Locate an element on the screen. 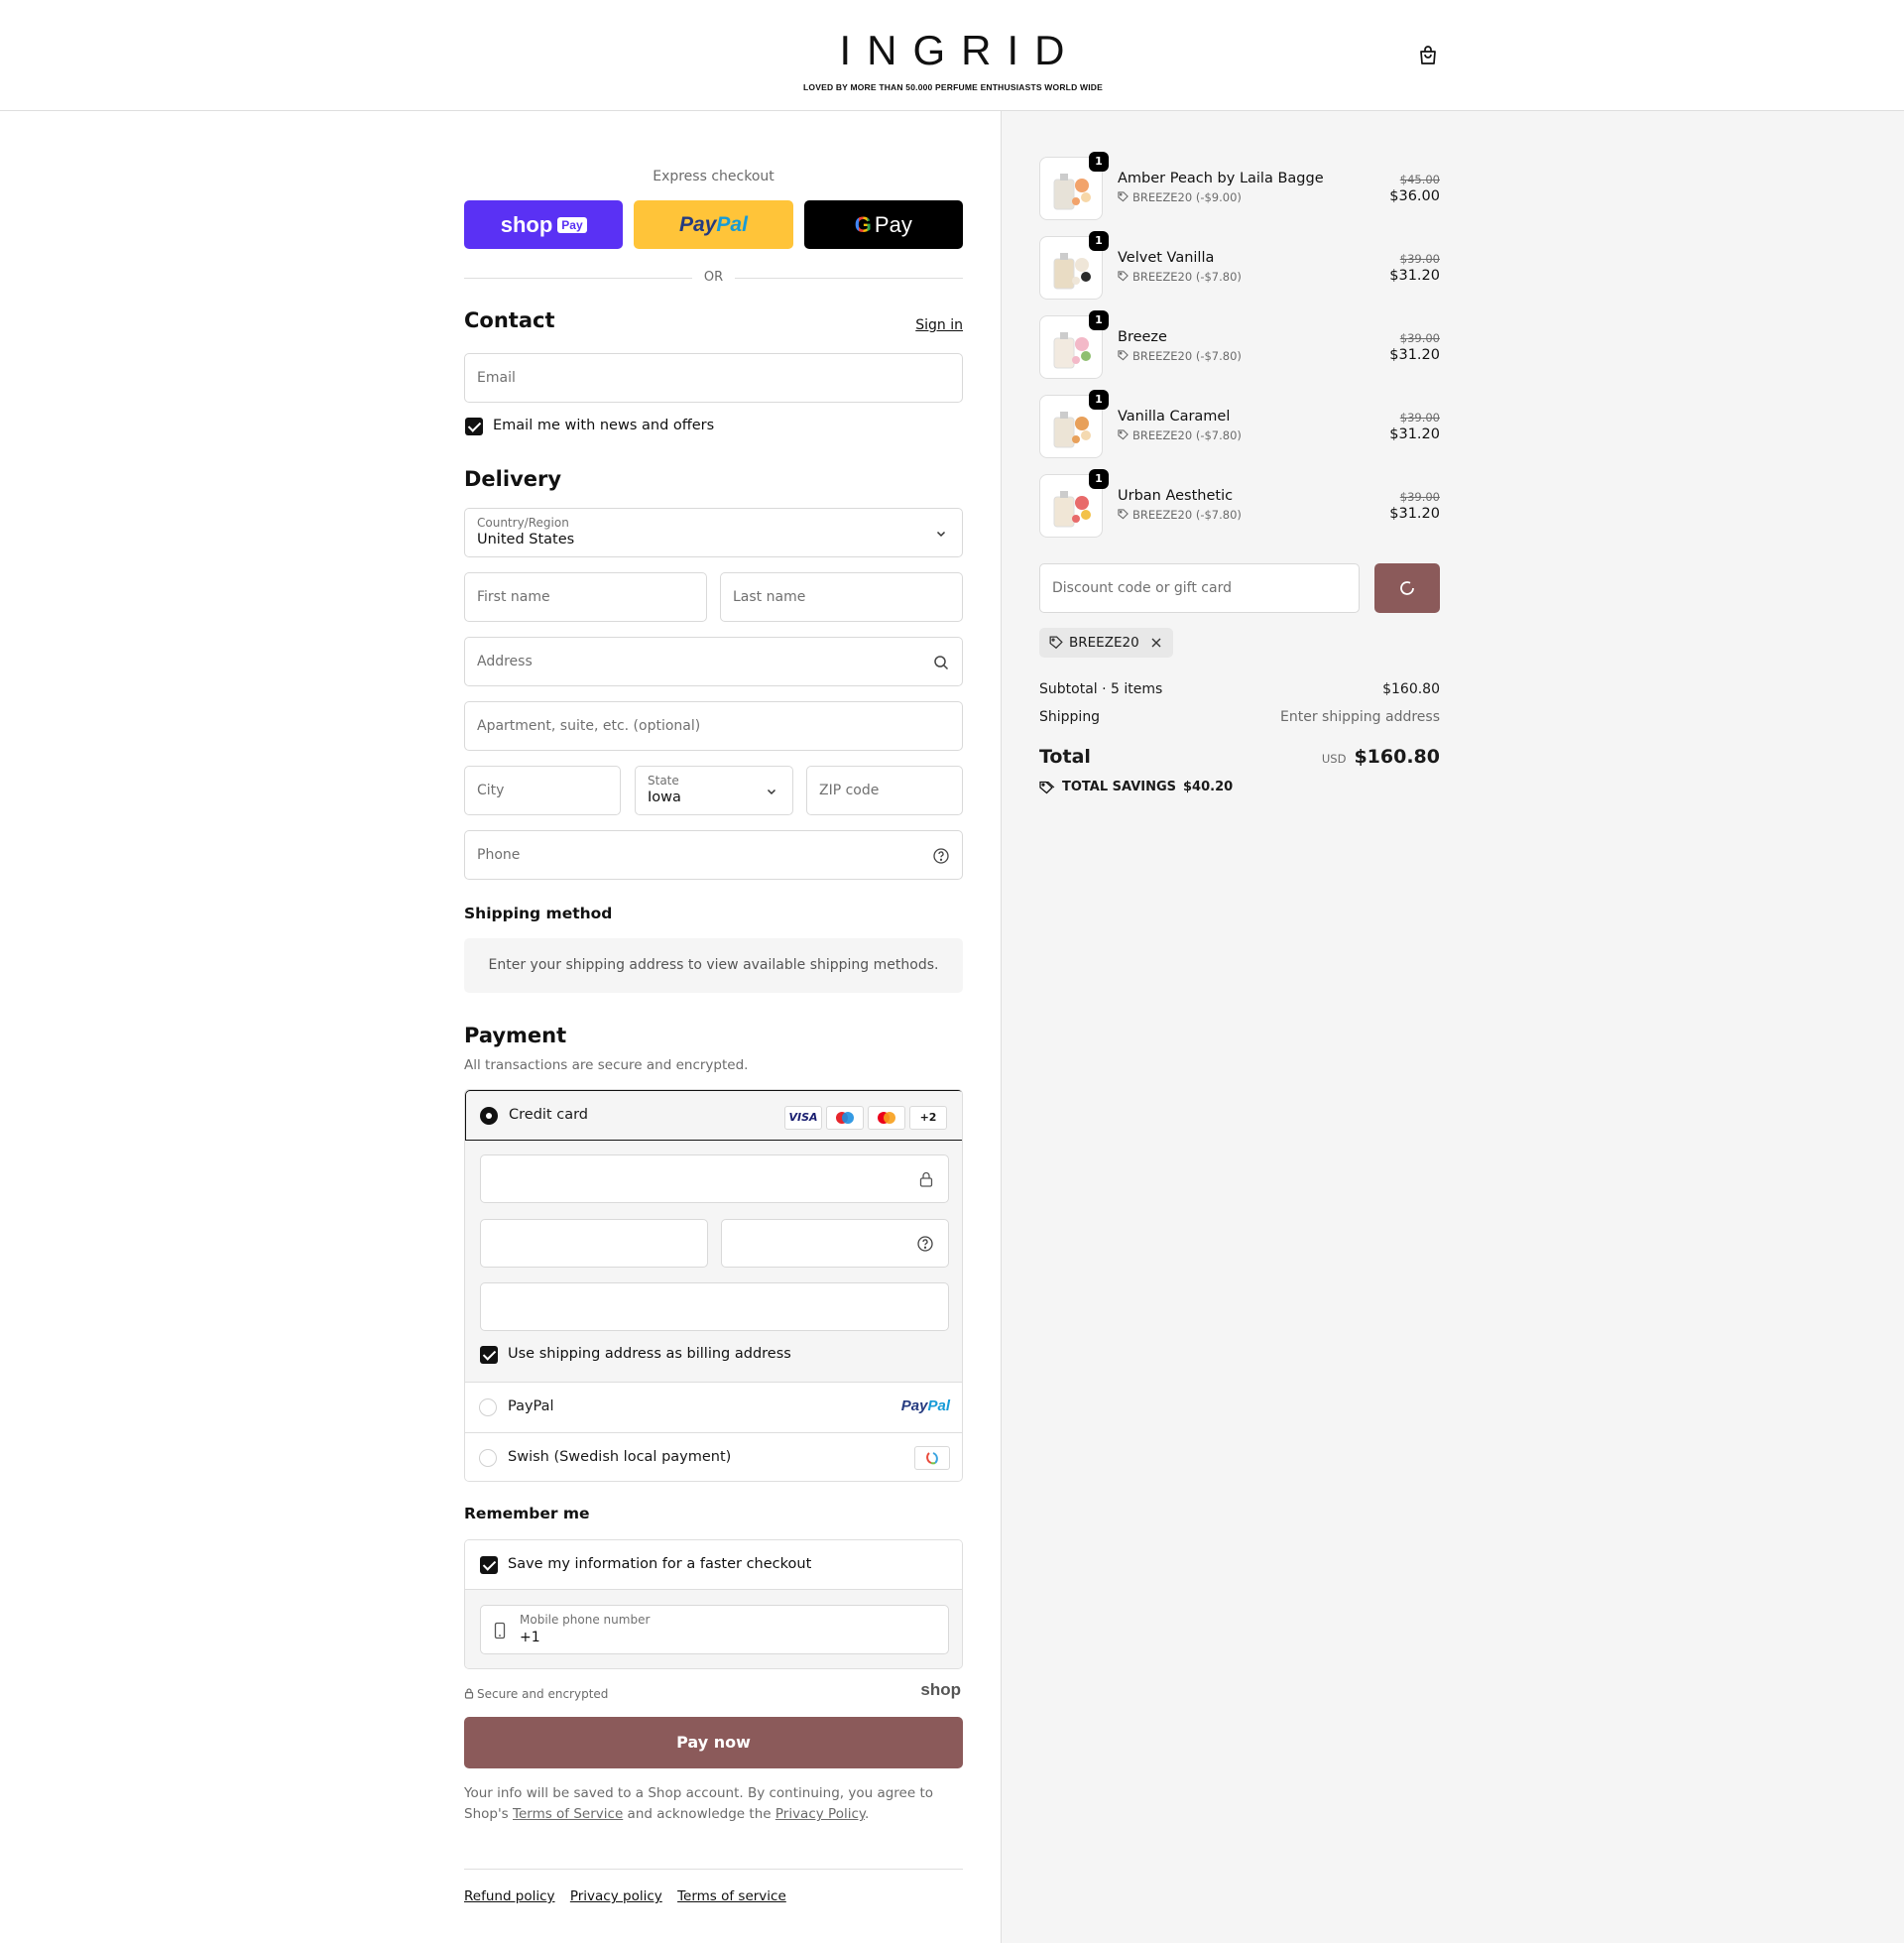 The image size is (1904, 1943). applied-discount-chip: BREEZE20 is located at coordinates (1106, 643).